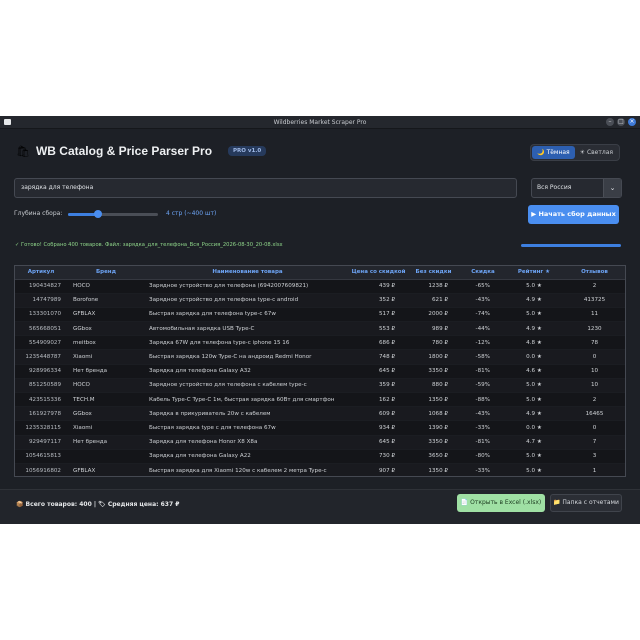 The width and height of the screenshot is (640, 640). I want to click on title-bar: Wildberries Market Scraper Pro – □ ×, so click(320, 122).